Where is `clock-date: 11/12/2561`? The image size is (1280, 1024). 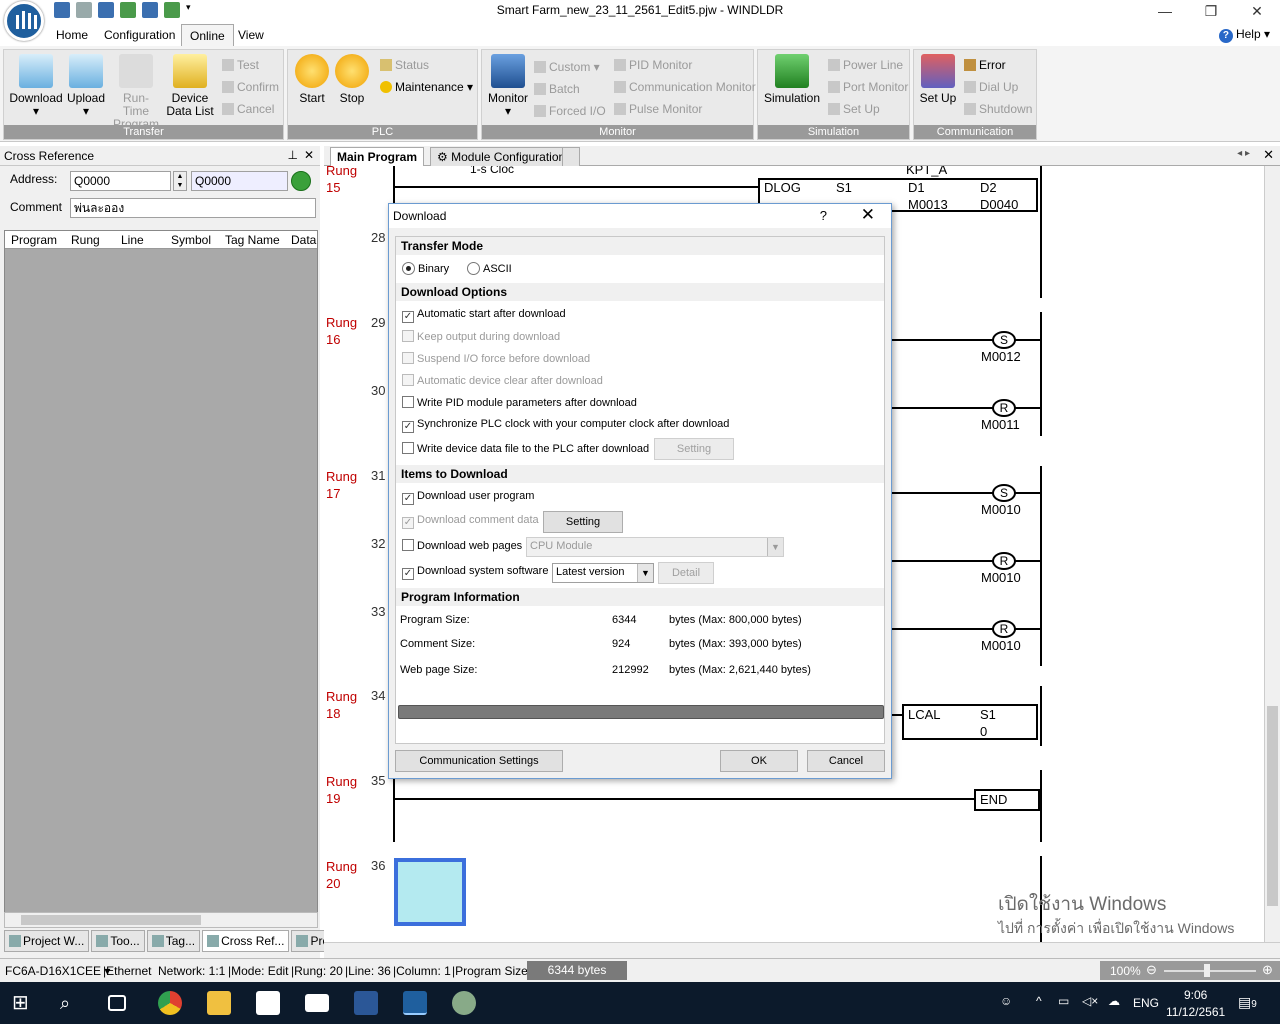 clock-date: 11/12/2561 is located at coordinates (1195, 1012).